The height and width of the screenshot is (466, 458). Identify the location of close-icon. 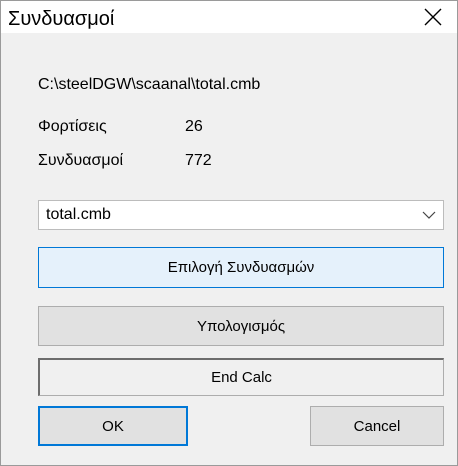
(433, 17).